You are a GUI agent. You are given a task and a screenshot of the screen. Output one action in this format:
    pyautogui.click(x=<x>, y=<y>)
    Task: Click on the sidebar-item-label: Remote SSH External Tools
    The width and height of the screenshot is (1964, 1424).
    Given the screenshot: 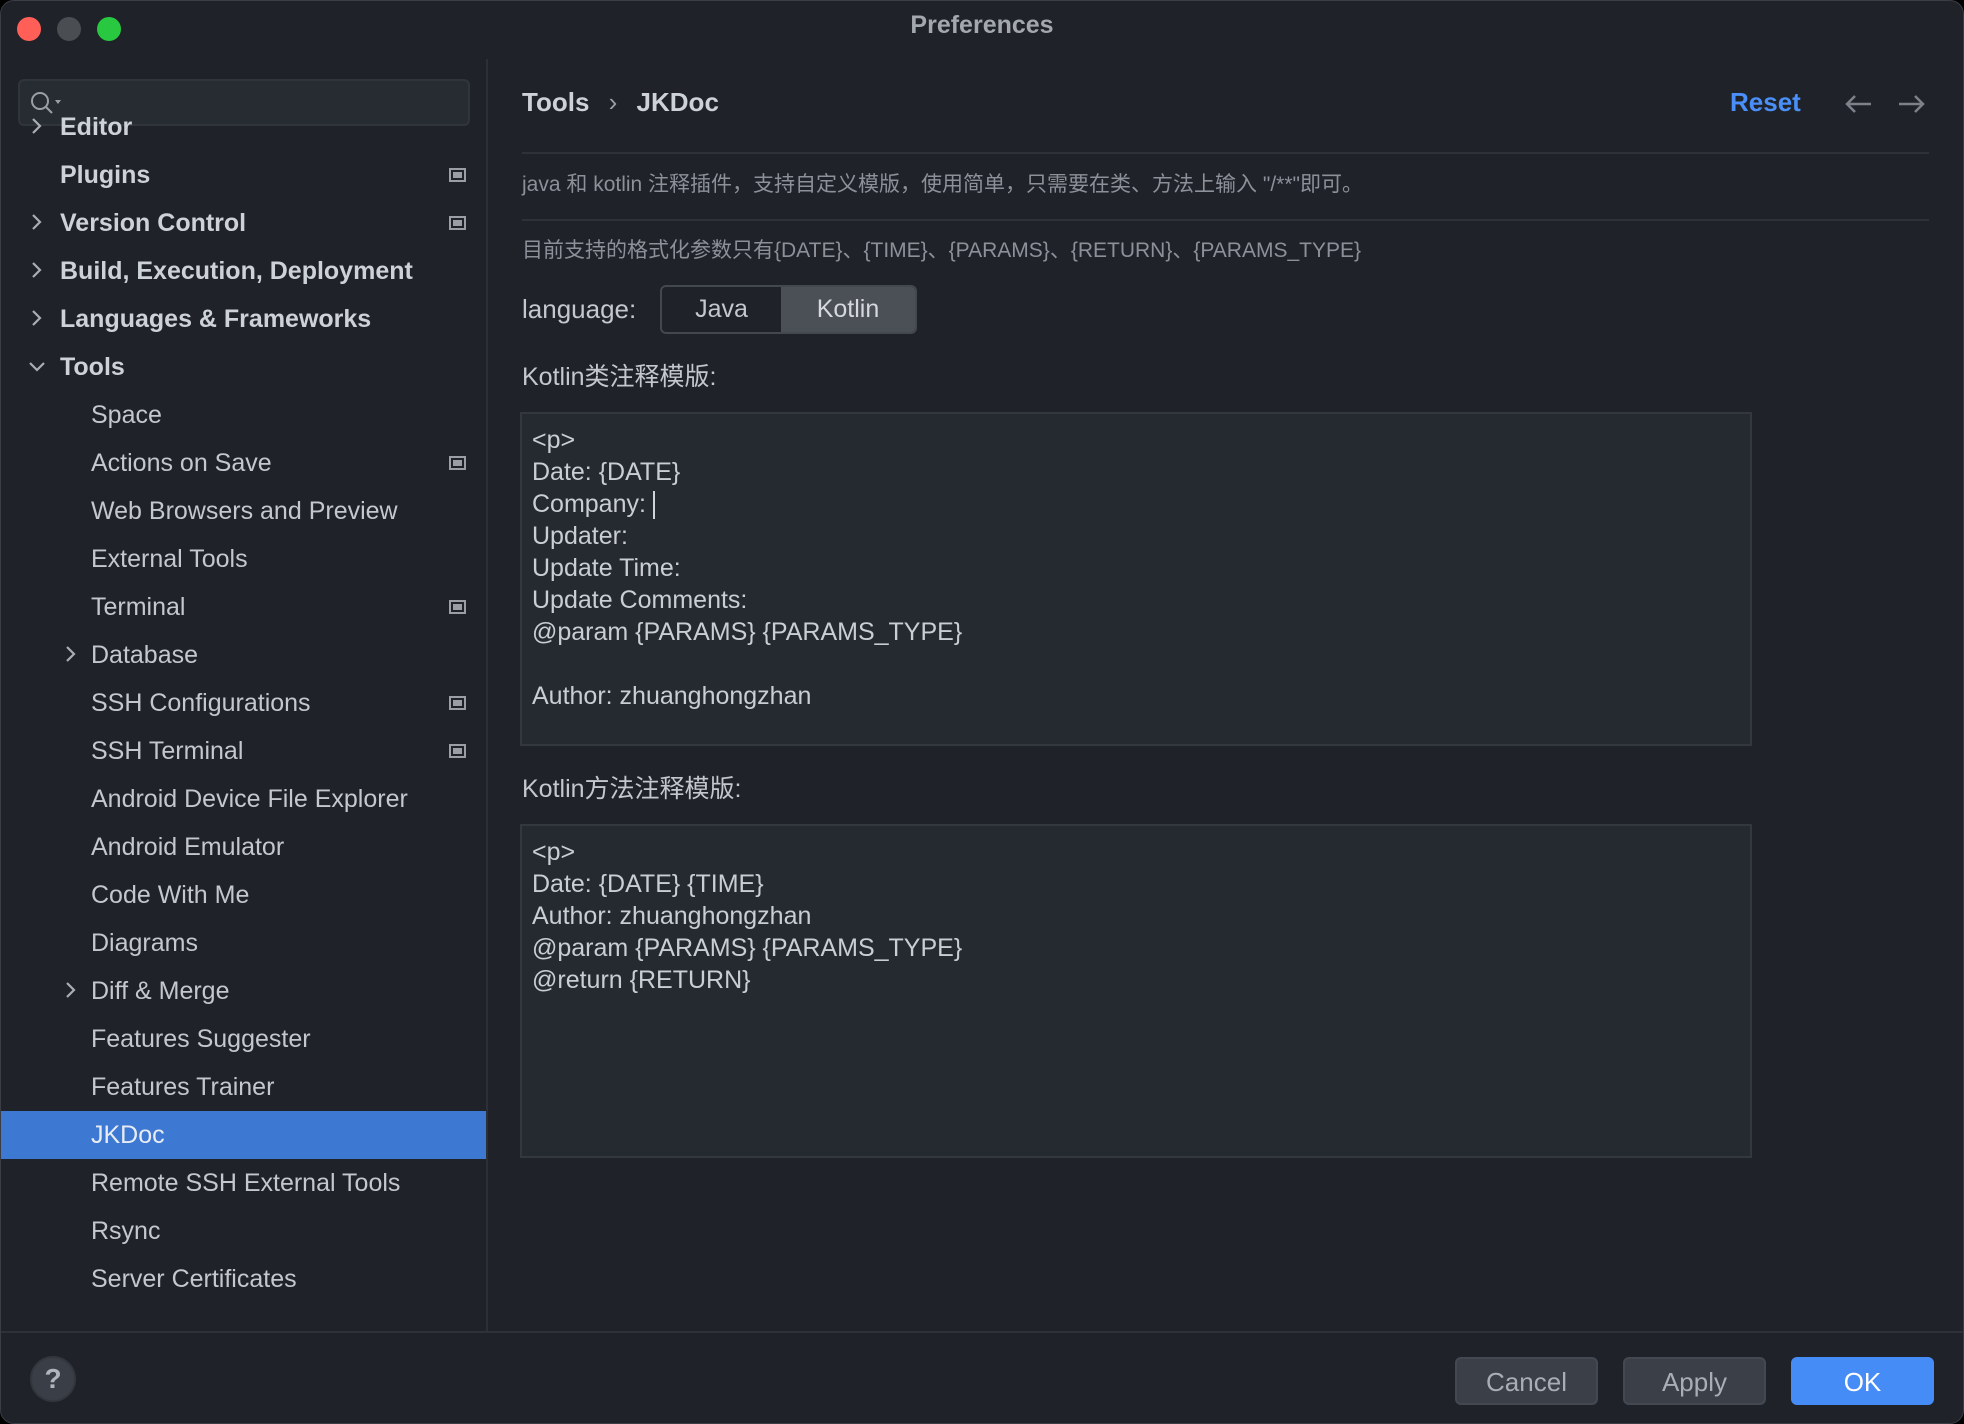 What is the action you would take?
    pyautogui.click(x=246, y=1183)
    